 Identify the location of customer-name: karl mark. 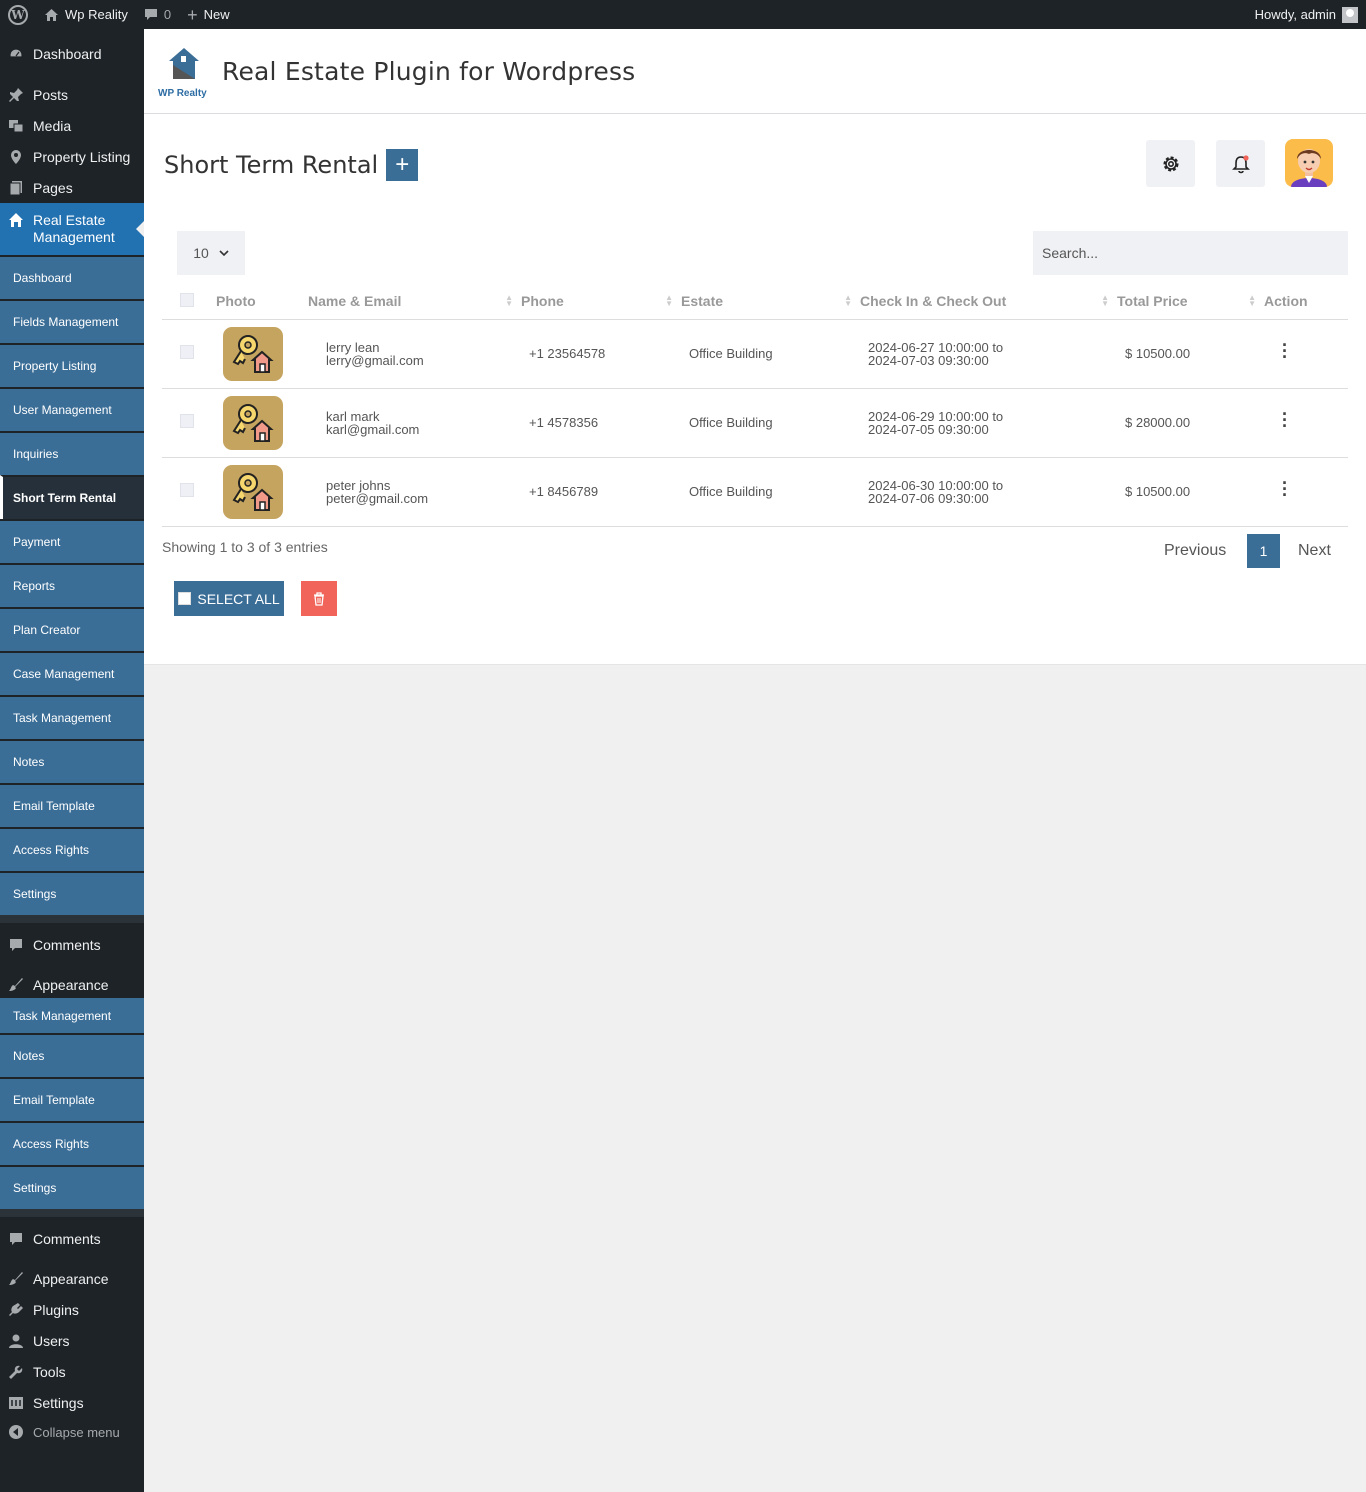
(353, 416).